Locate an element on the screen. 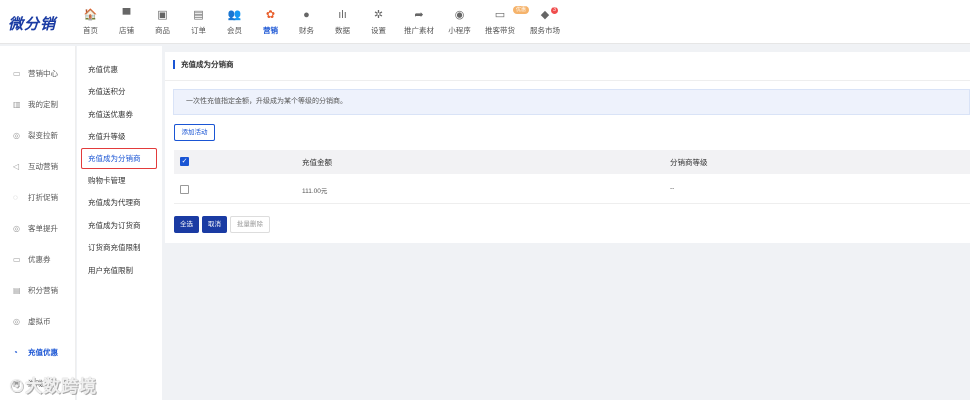 The image size is (970, 400). order-boost-icon: ◎ is located at coordinates (16, 228).